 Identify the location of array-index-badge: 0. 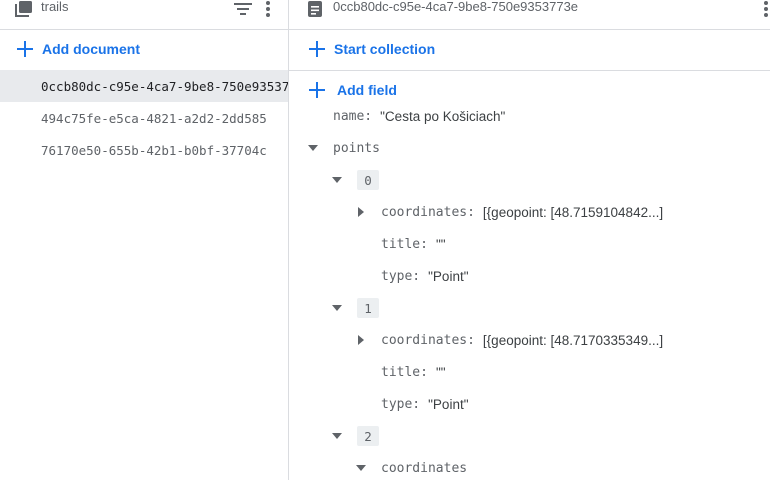
(368, 180).